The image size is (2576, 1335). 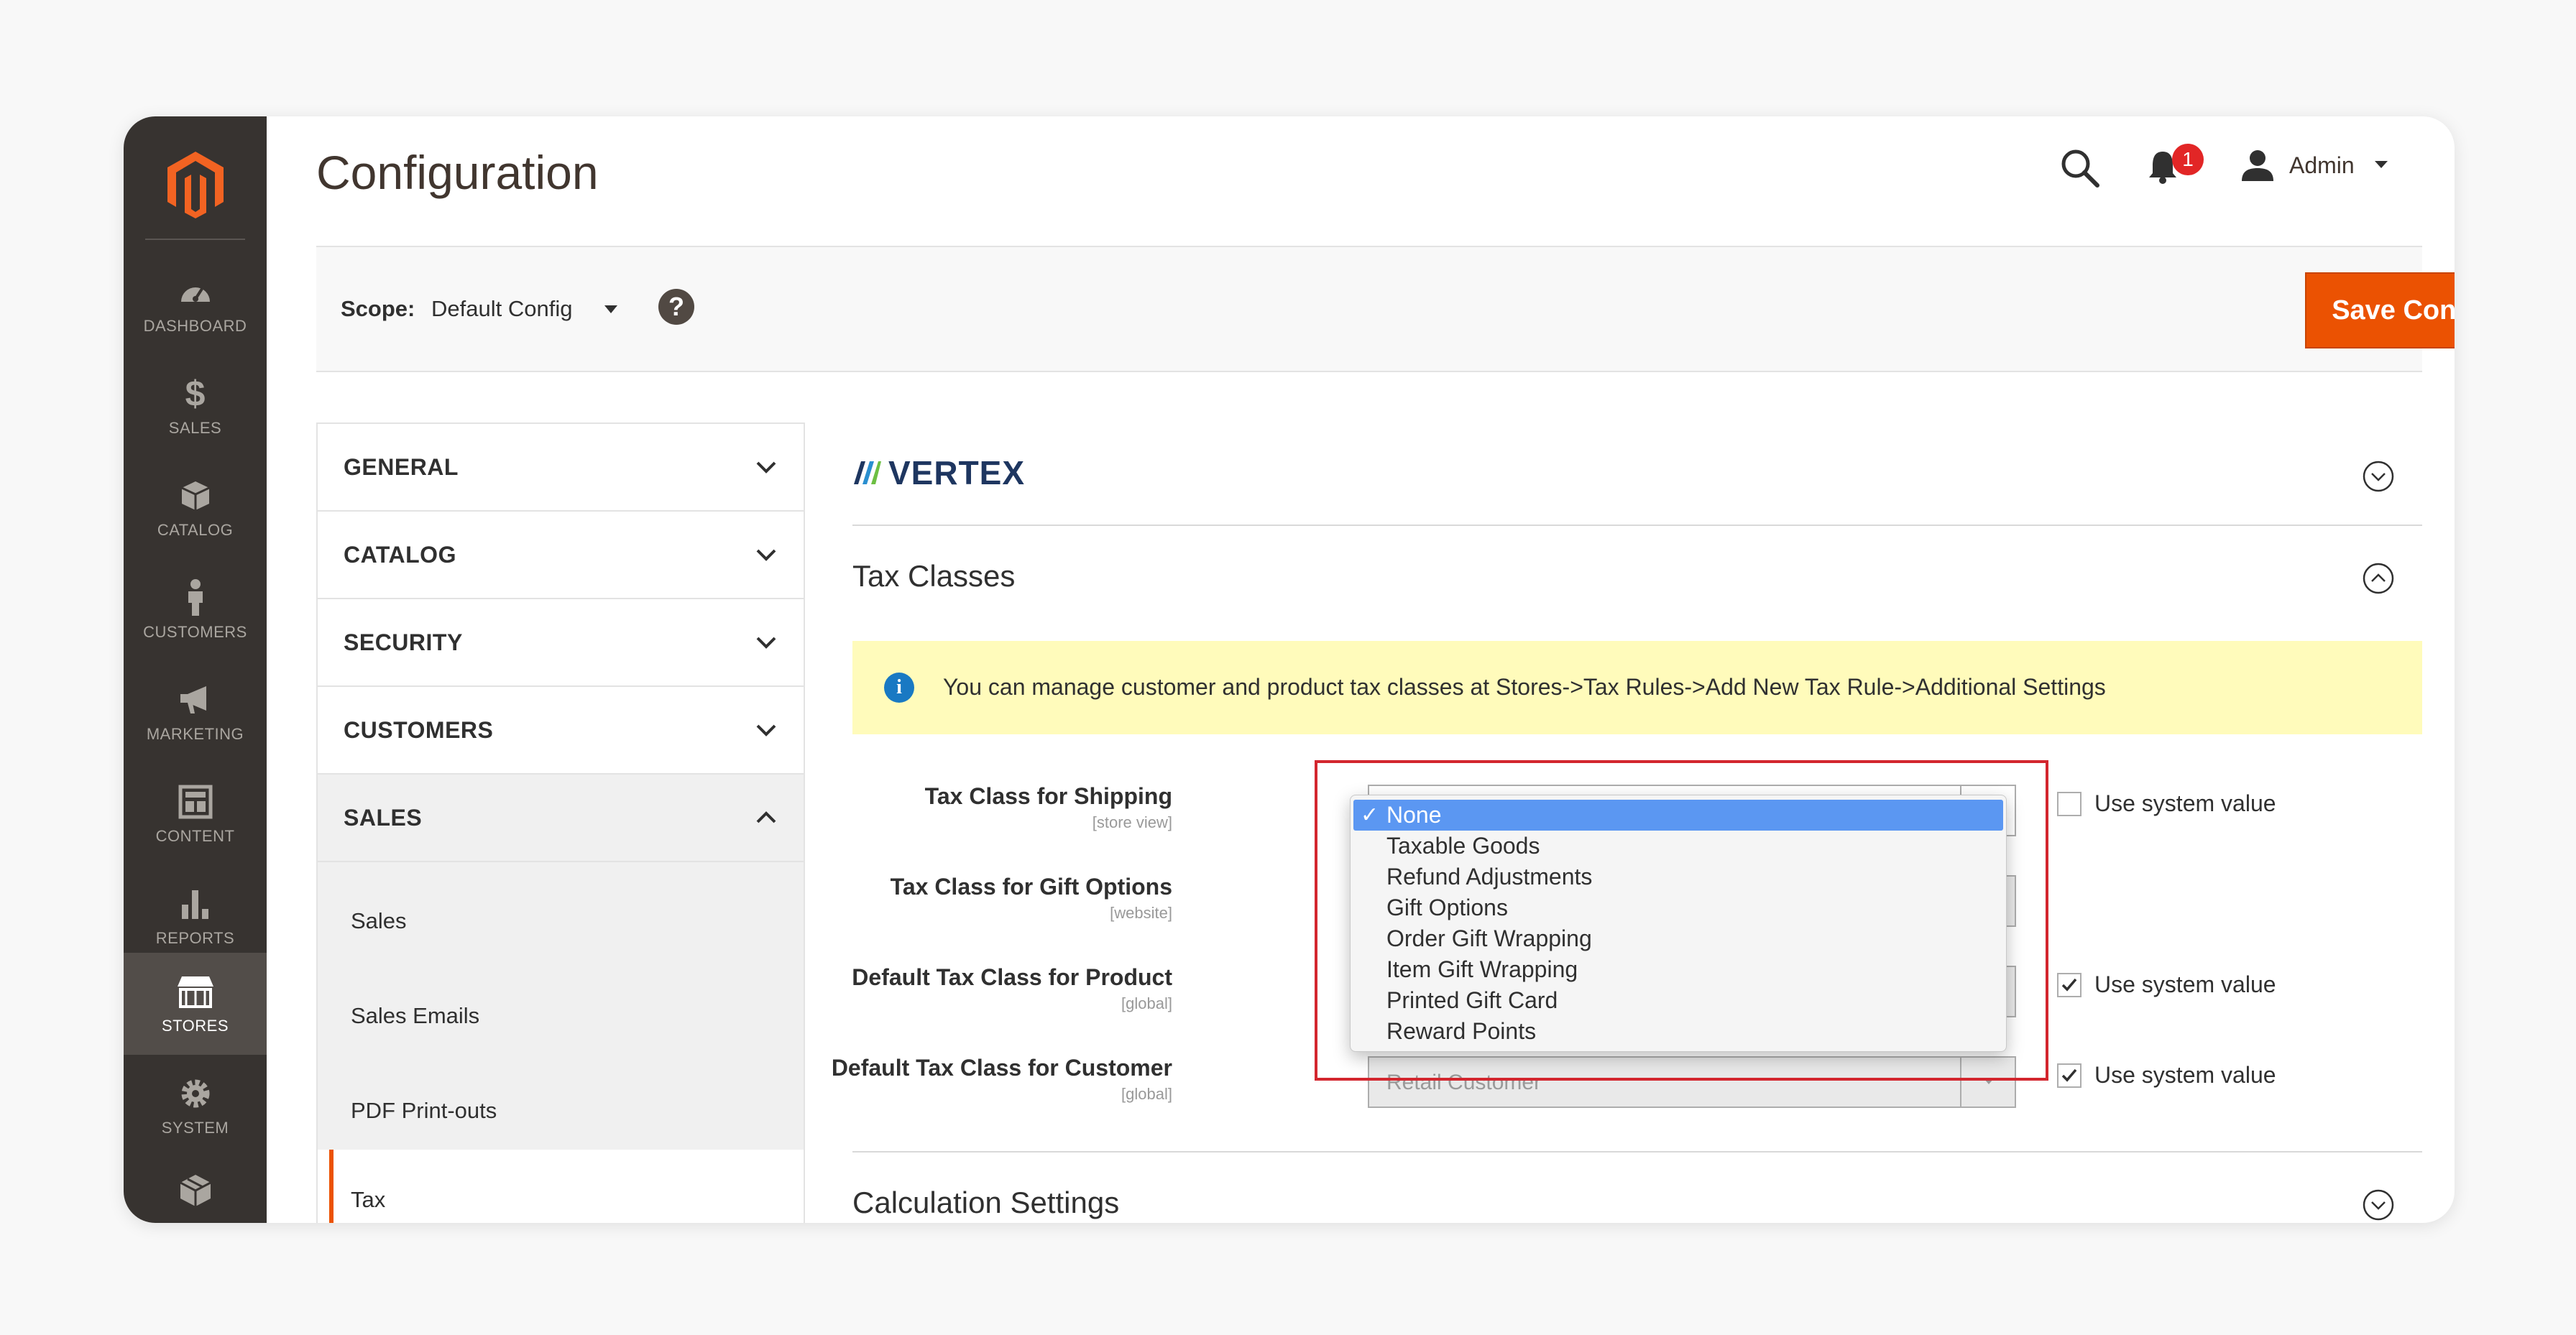 What do you see at coordinates (1678, 938) in the screenshot?
I see `dropdown-option: Order Gift Wrapping` at bounding box center [1678, 938].